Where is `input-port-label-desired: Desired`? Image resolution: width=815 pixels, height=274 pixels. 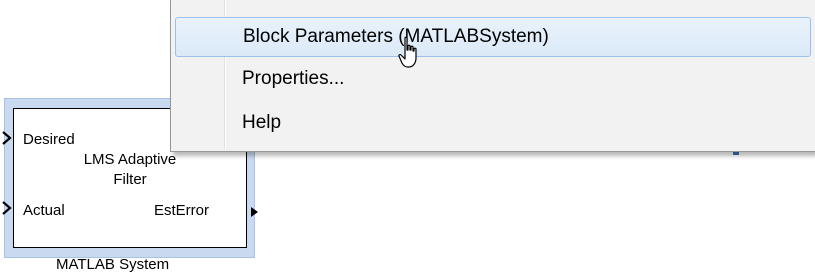
input-port-label-desired: Desired is located at coordinates (49, 139).